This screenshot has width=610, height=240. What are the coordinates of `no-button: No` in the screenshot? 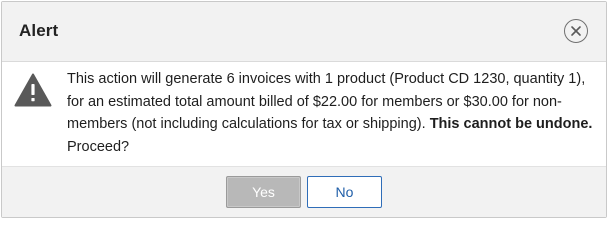 It's located at (344, 192).